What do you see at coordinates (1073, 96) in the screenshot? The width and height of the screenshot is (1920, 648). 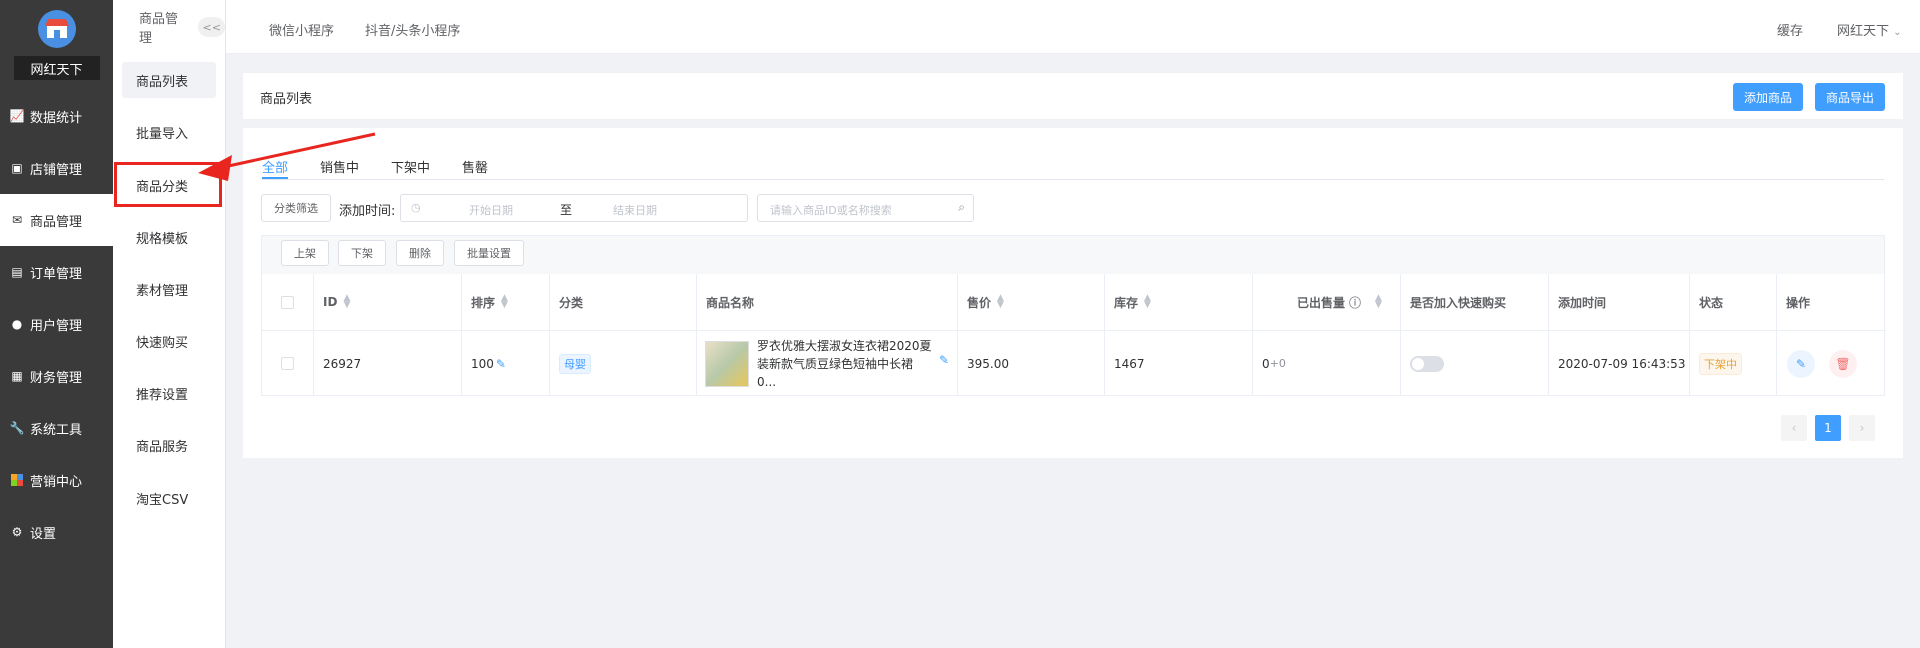 I see `title-panel: 商品列表` at bounding box center [1073, 96].